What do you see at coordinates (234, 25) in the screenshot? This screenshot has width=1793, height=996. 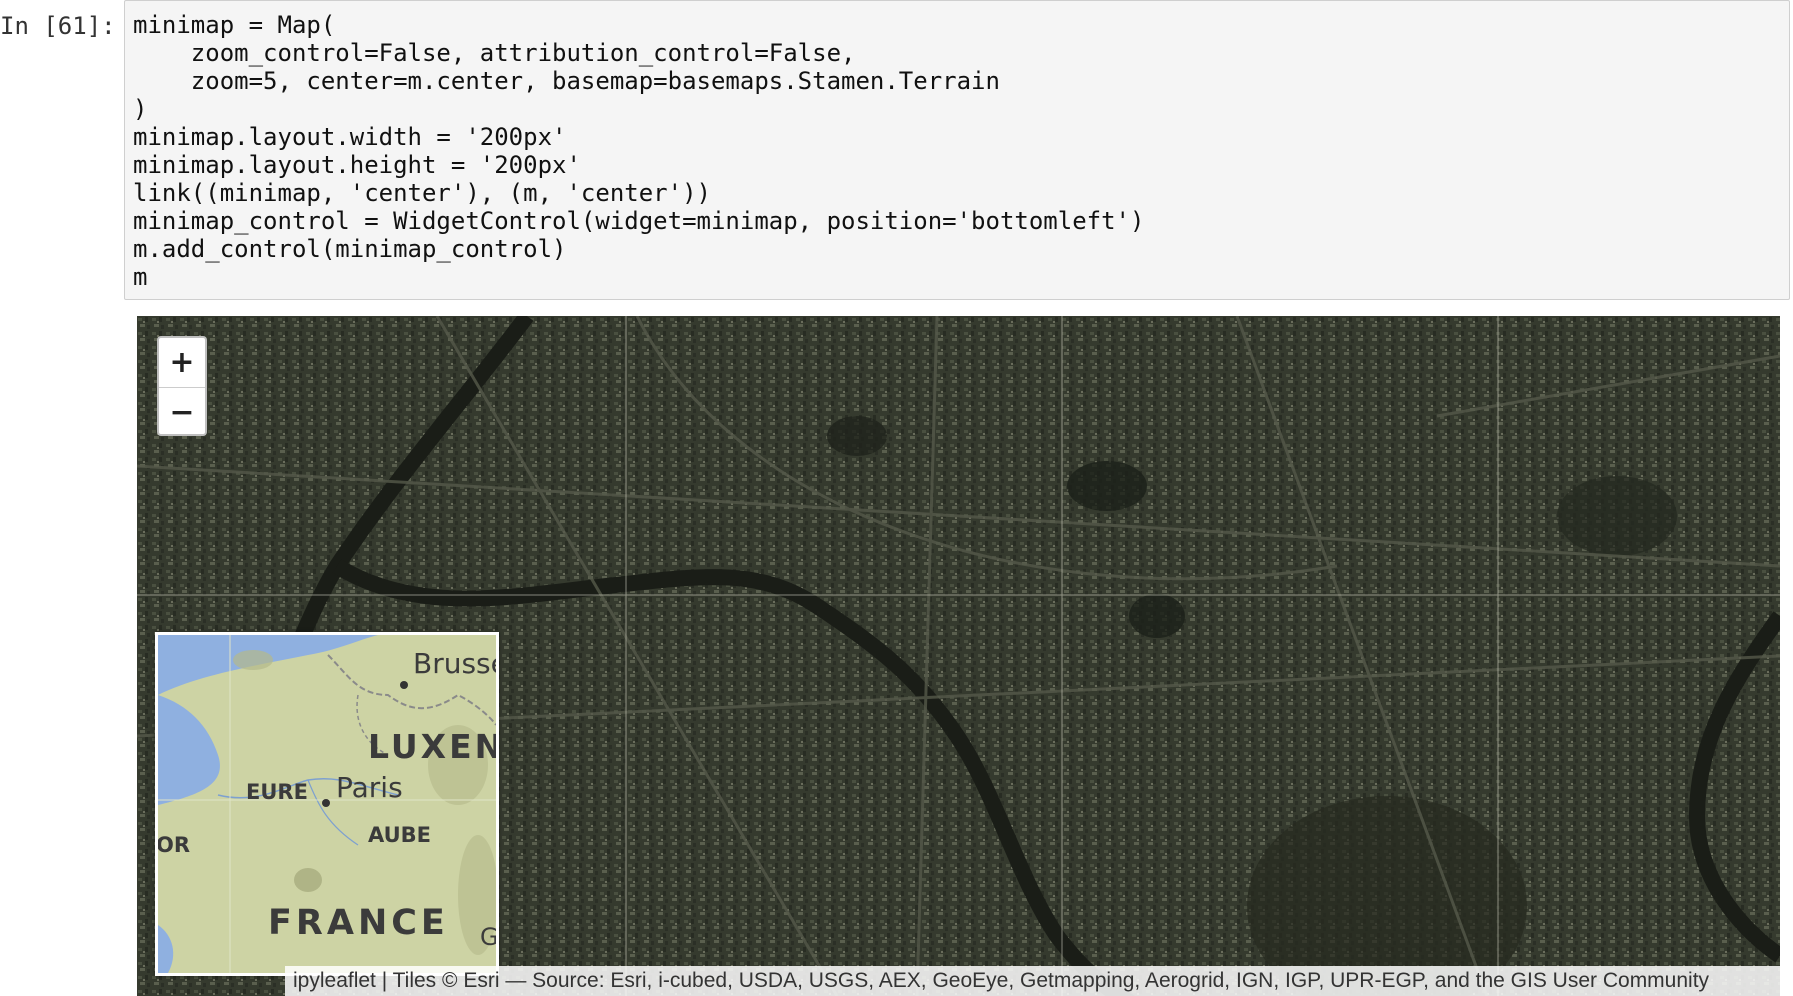 I see `code-line: minimap = Map(` at bounding box center [234, 25].